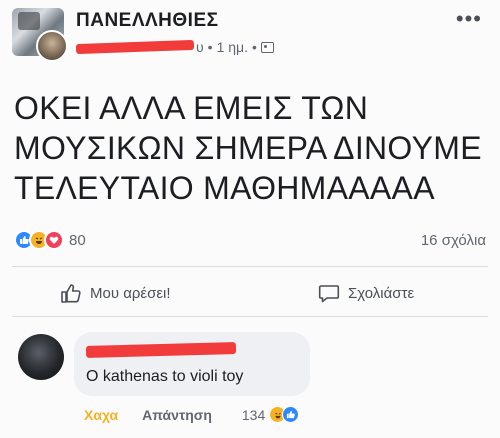  I want to click on post-text-line: ΤΕΛΕΥΤΑΙΟ ΜΑΘΗΜΑΑΑΑΑ, so click(224, 188).